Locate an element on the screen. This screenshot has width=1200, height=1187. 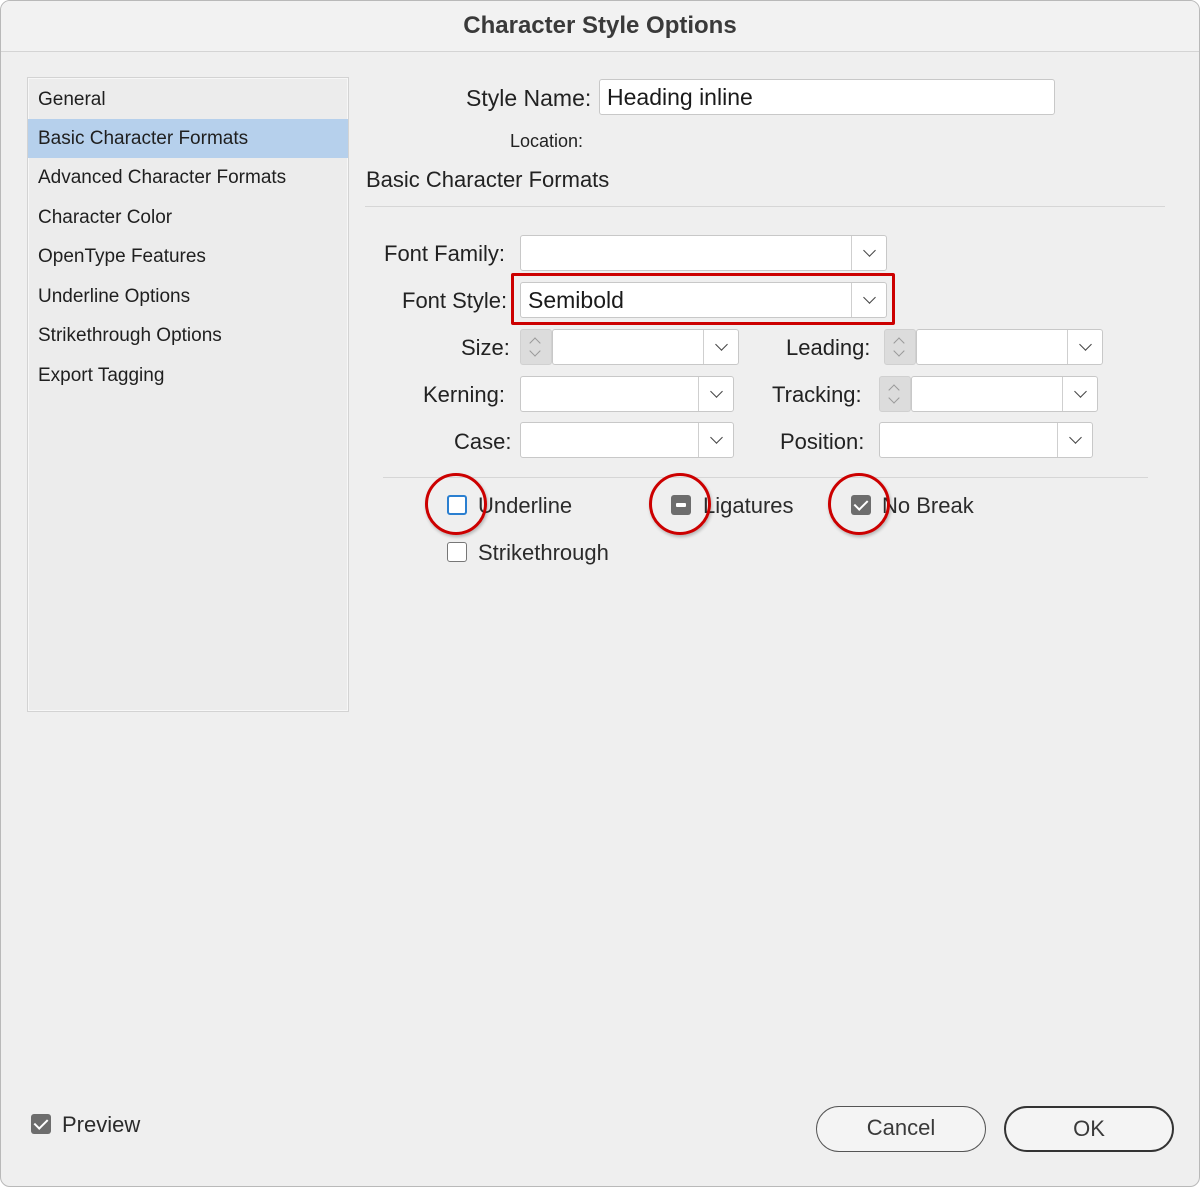
ligatures-label: Ligatures is located at coordinates (748, 506).